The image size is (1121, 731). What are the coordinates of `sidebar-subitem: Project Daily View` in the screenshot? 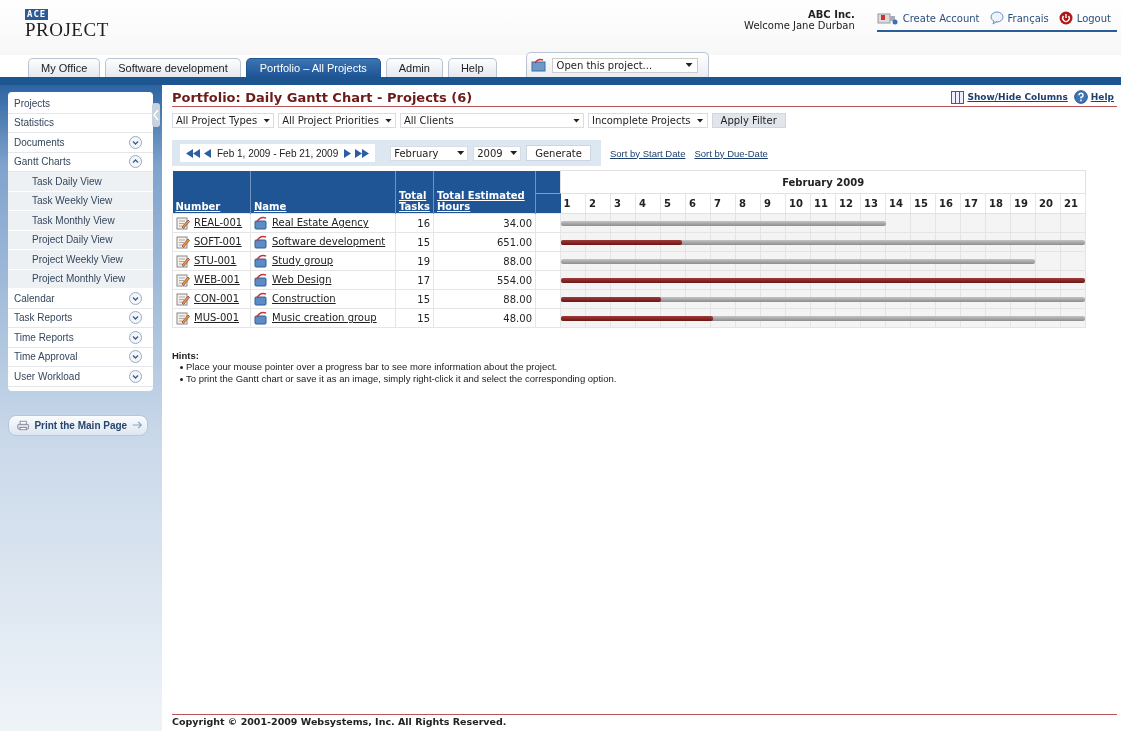 It's located at (80, 240).